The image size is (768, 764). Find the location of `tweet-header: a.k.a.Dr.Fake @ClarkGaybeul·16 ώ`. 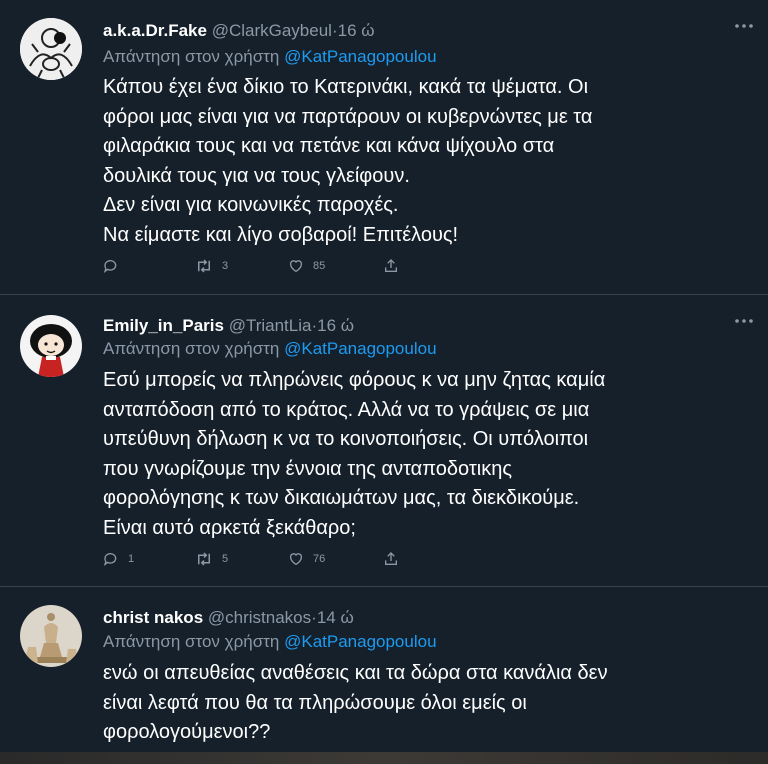

tweet-header: a.k.a.Dr.Fake @ClarkGaybeul·16 ώ is located at coordinates (405, 31).